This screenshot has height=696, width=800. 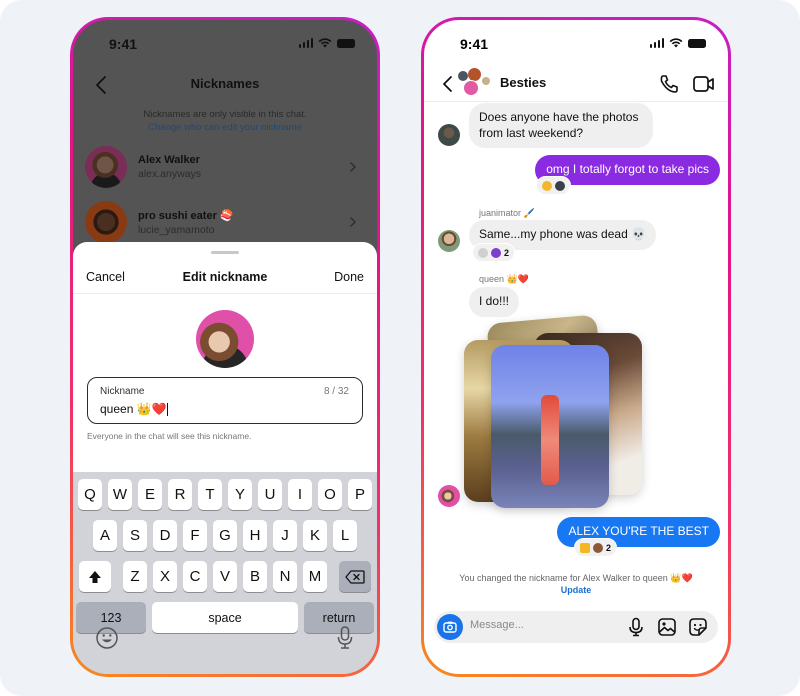 What do you see at coordinates (200, 409) in the screenshot?
I see `nickname-input: queen 👑❤️` at bounding box center [200, 409].